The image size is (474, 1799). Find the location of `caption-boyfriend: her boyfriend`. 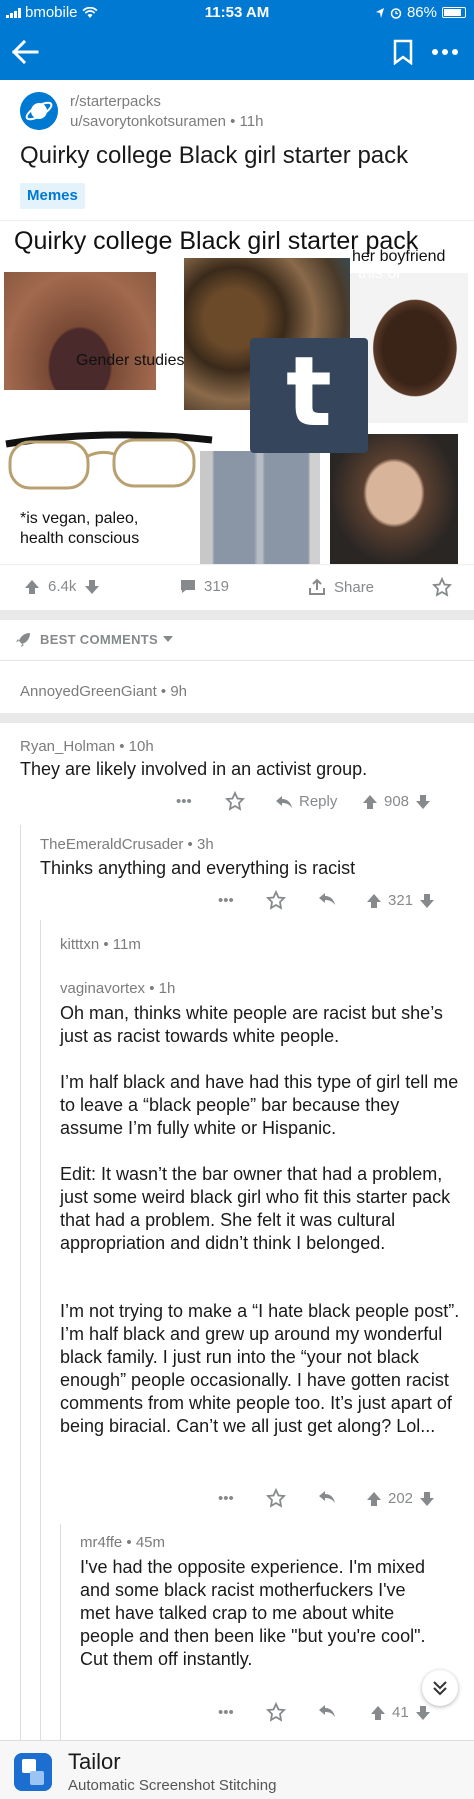

caption-boyfriend: her boyfriend is located at coordinates (399, 256).